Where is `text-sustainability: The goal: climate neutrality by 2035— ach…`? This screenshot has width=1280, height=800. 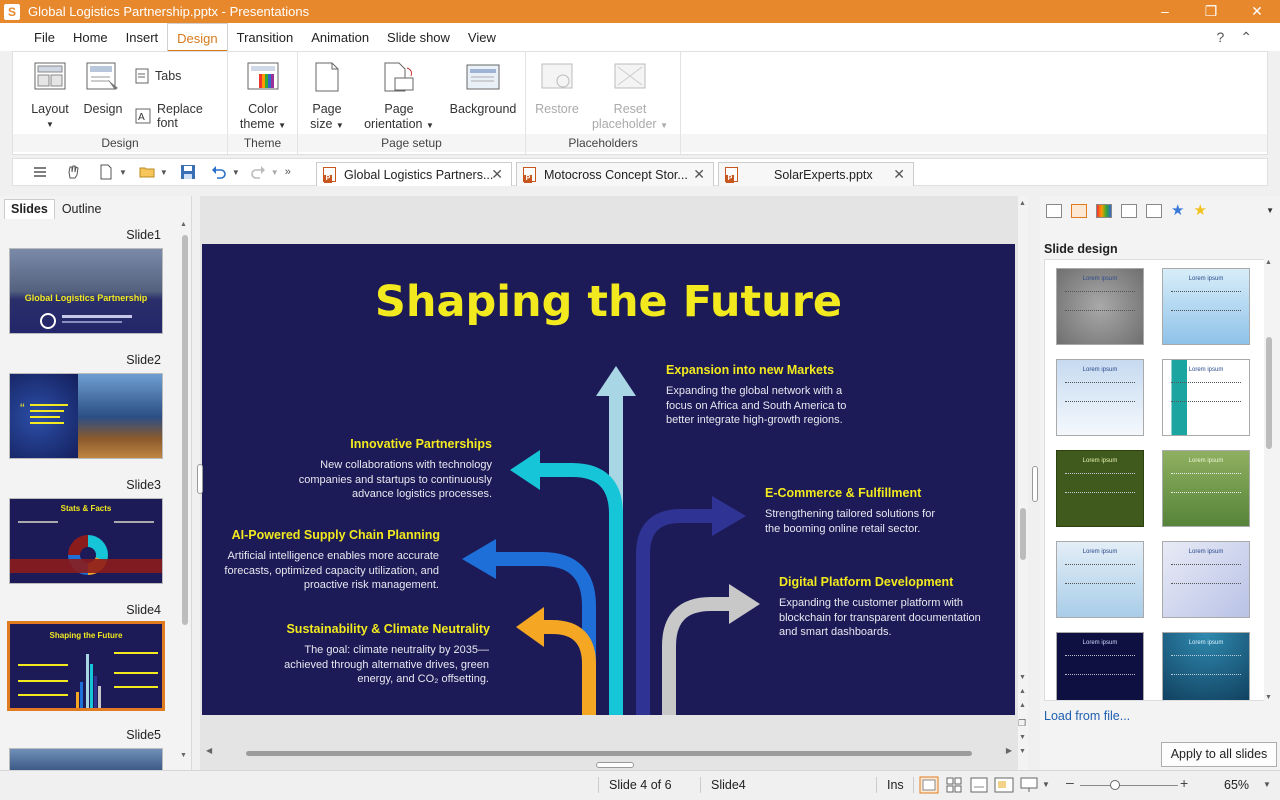 text-sustainability: The goal: climate neutrality by 2035— ach… is located at coordinates (386, 665).